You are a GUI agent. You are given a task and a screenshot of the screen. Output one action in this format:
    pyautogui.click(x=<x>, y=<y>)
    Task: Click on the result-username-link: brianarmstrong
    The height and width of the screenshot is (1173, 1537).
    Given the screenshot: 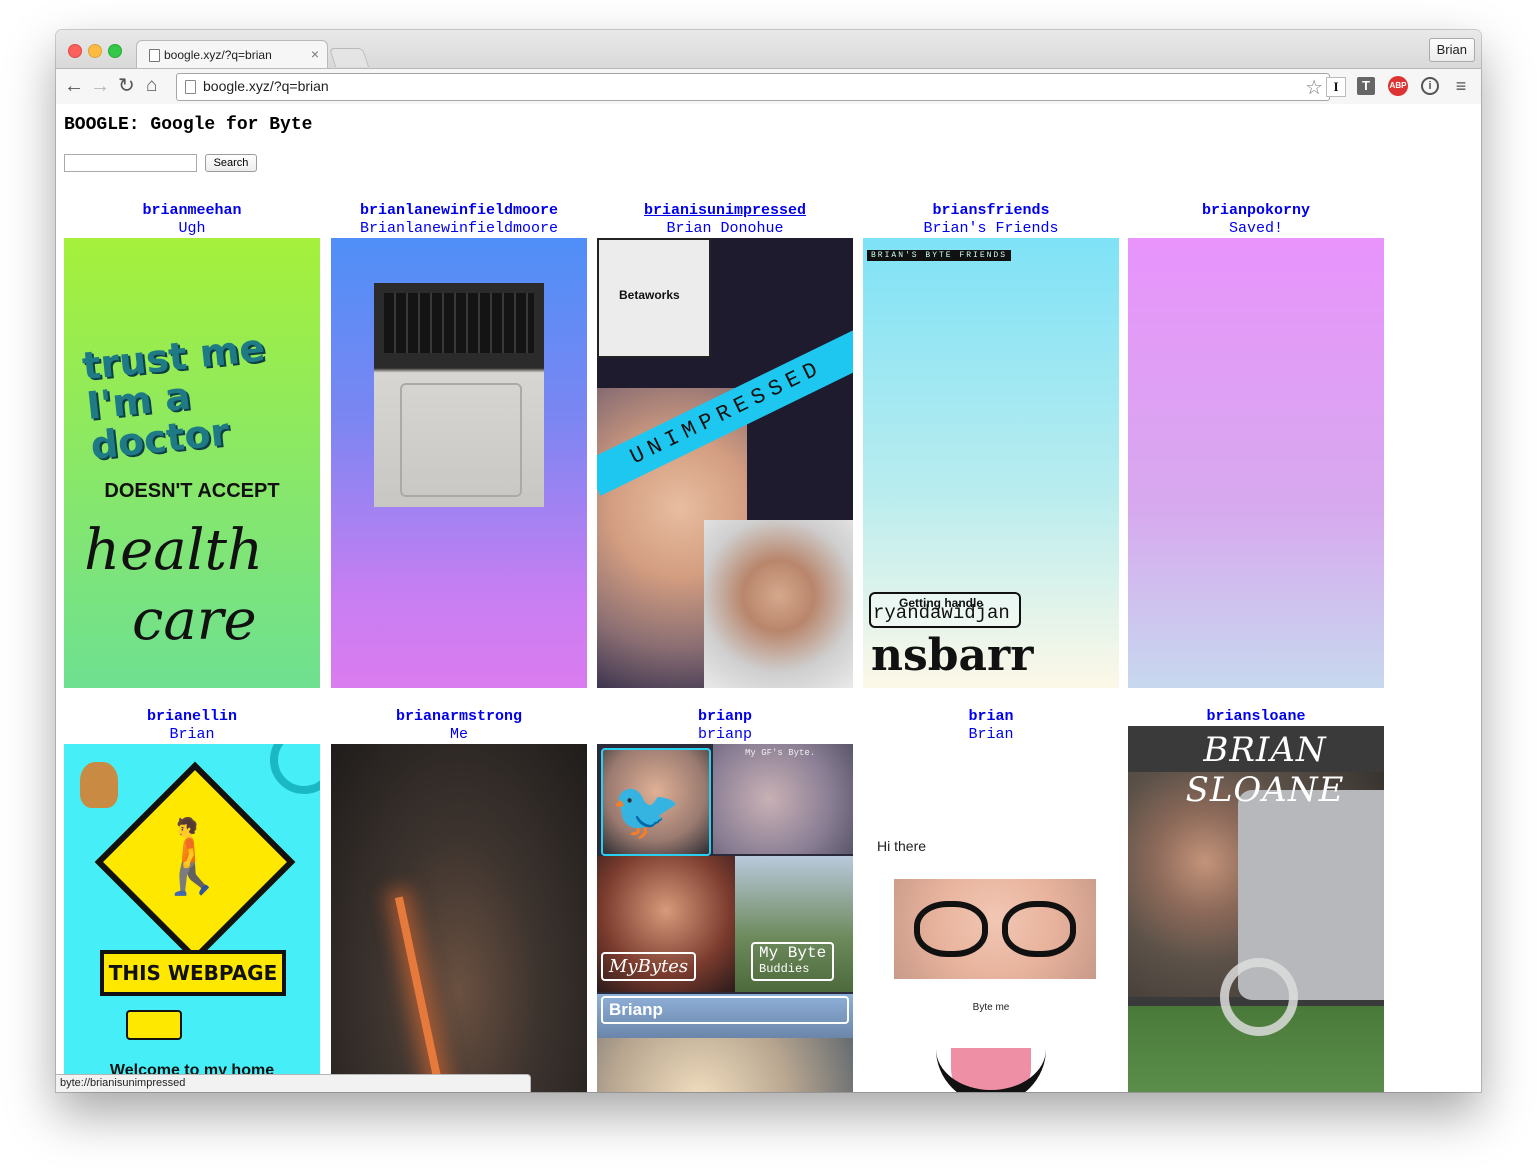 What is the action you would take?
    pyautogui.click(x=459, y=717)
    